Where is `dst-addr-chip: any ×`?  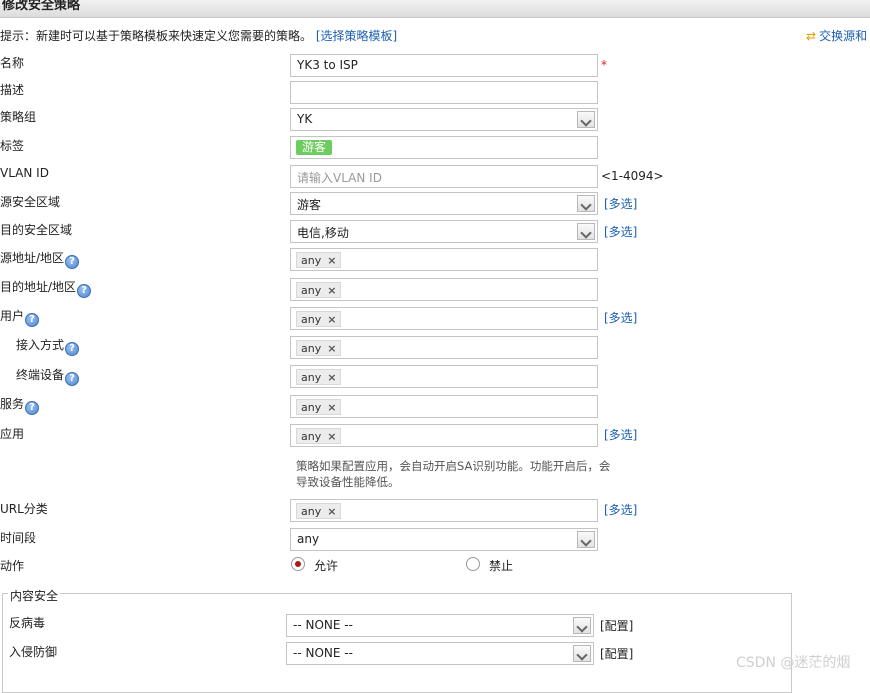 dst-addr-chip: any × is located at coordinates (319, 290).